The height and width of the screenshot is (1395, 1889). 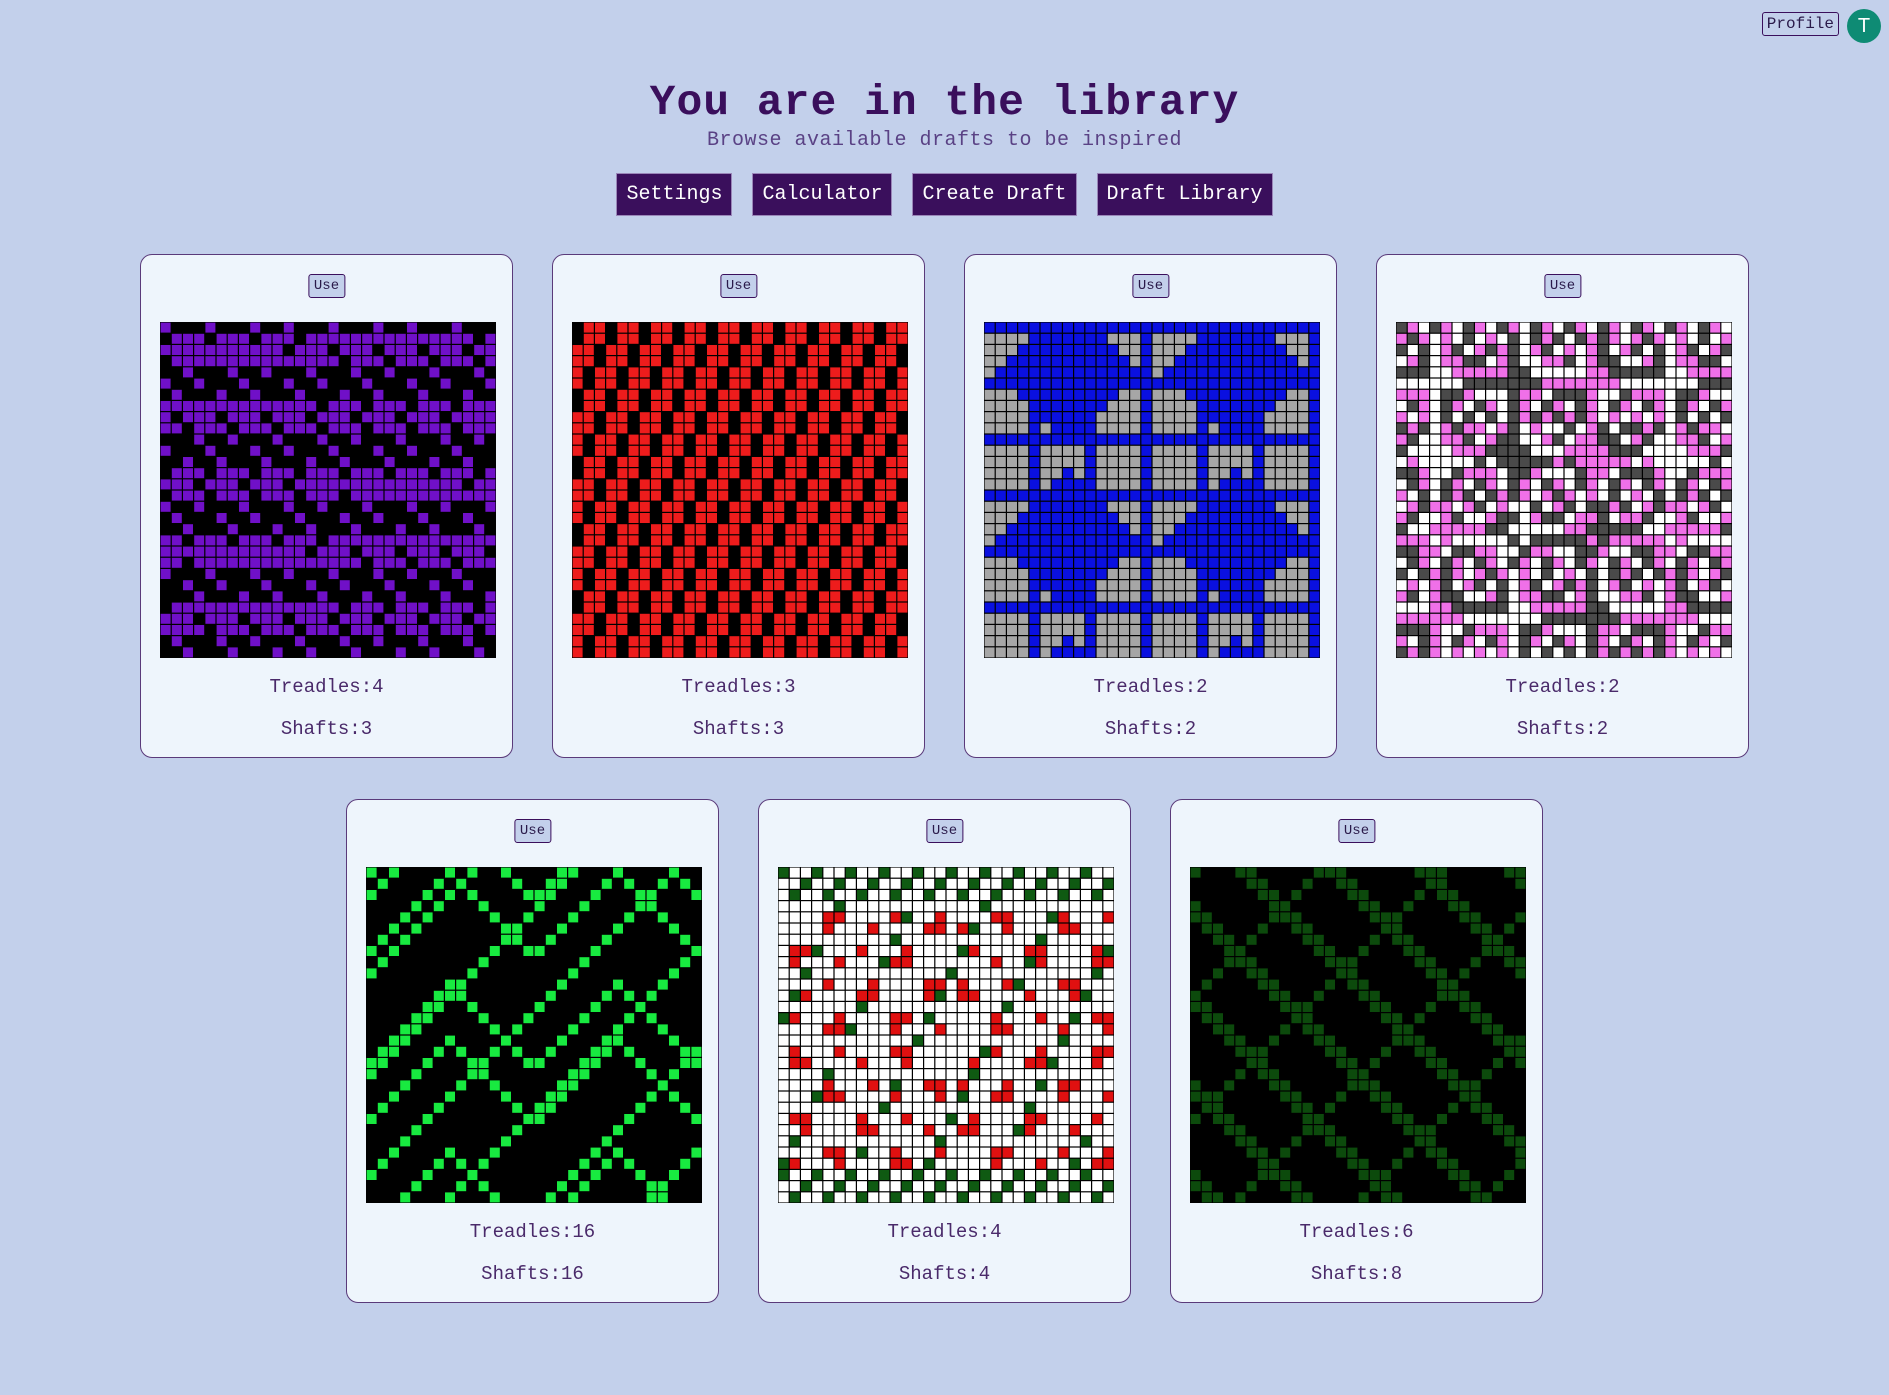 What do you see at coordinates (944, 140) in the screenshot?
I see `page-subtitle: Browse available drafts to be inspired` at bounding box center [944, 140].